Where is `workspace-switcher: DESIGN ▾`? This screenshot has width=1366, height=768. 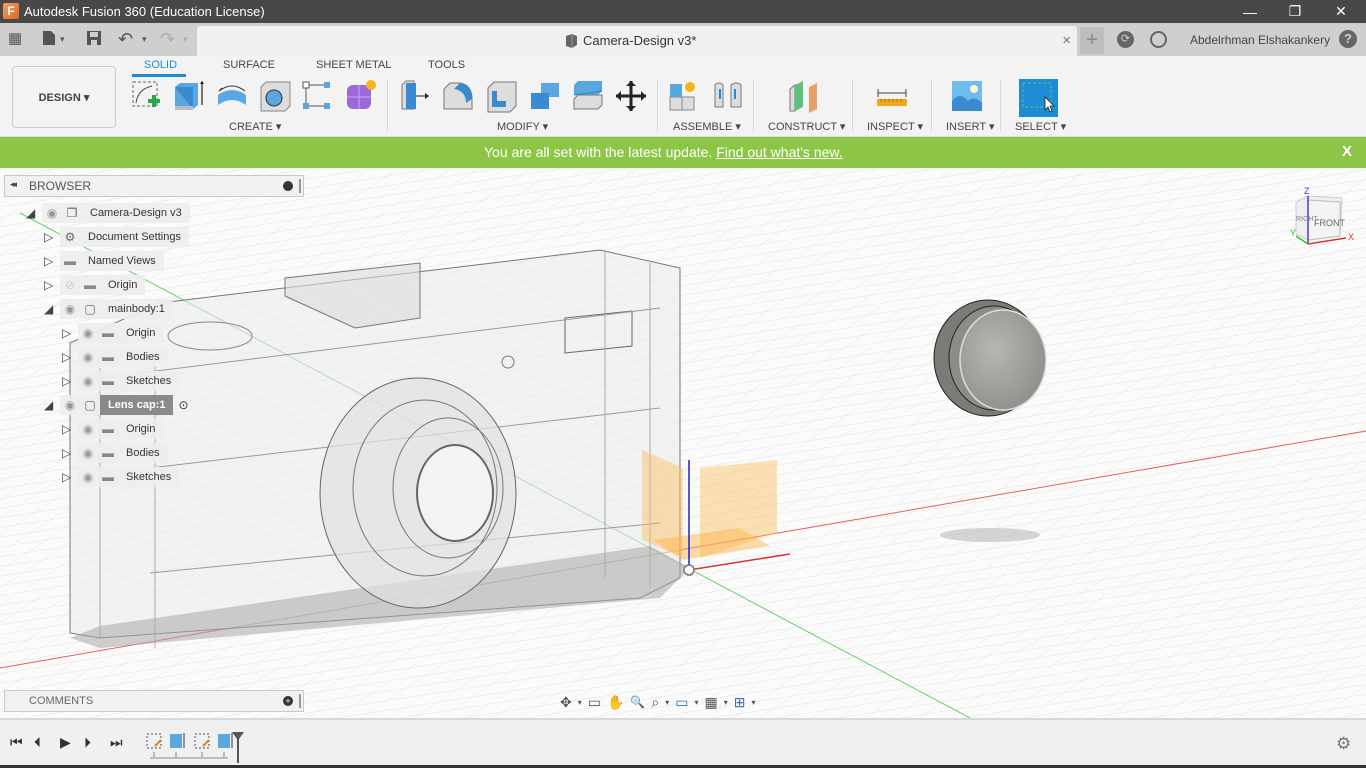
workspace-switcher: DESIGN ▾ is located at coordinates (64, 97).